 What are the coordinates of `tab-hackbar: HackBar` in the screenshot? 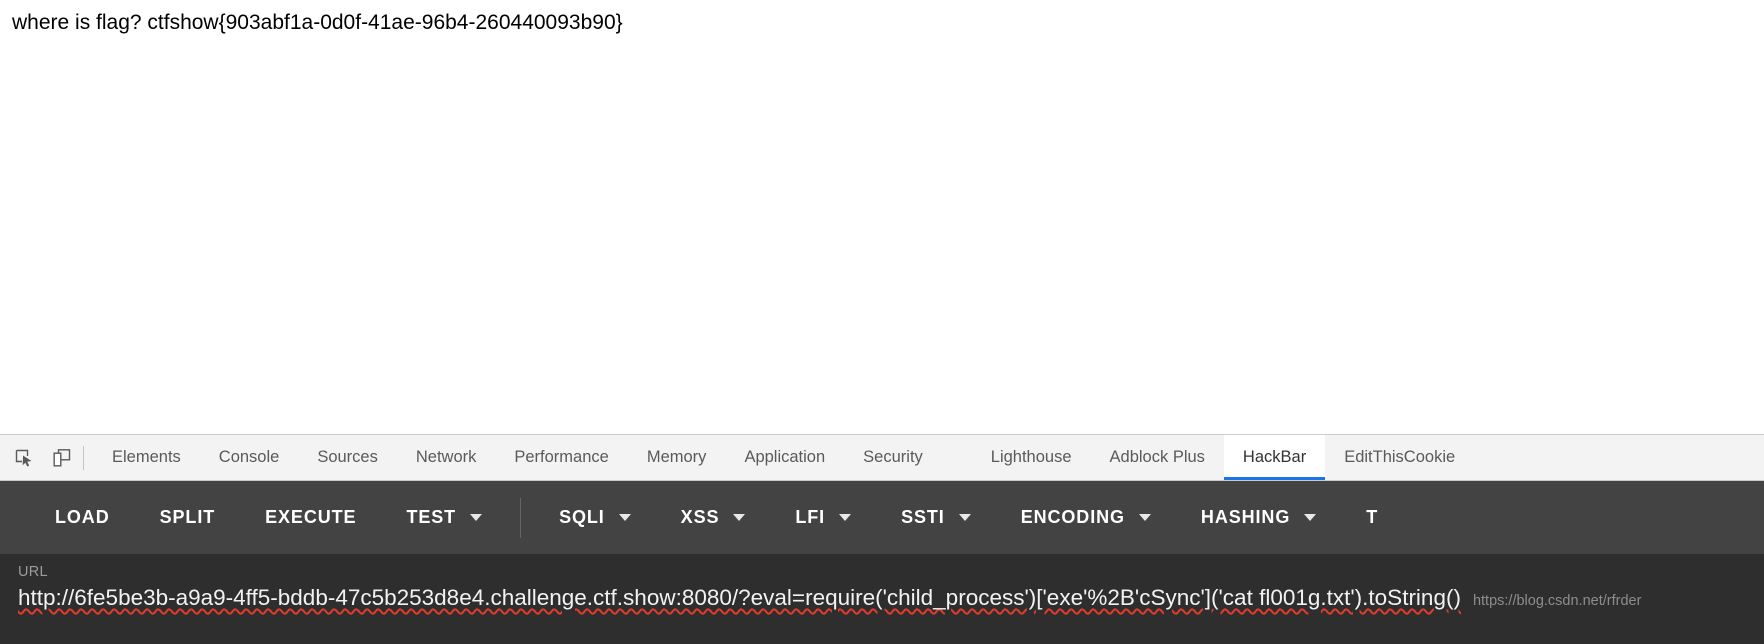 It's located at (1274, 457).